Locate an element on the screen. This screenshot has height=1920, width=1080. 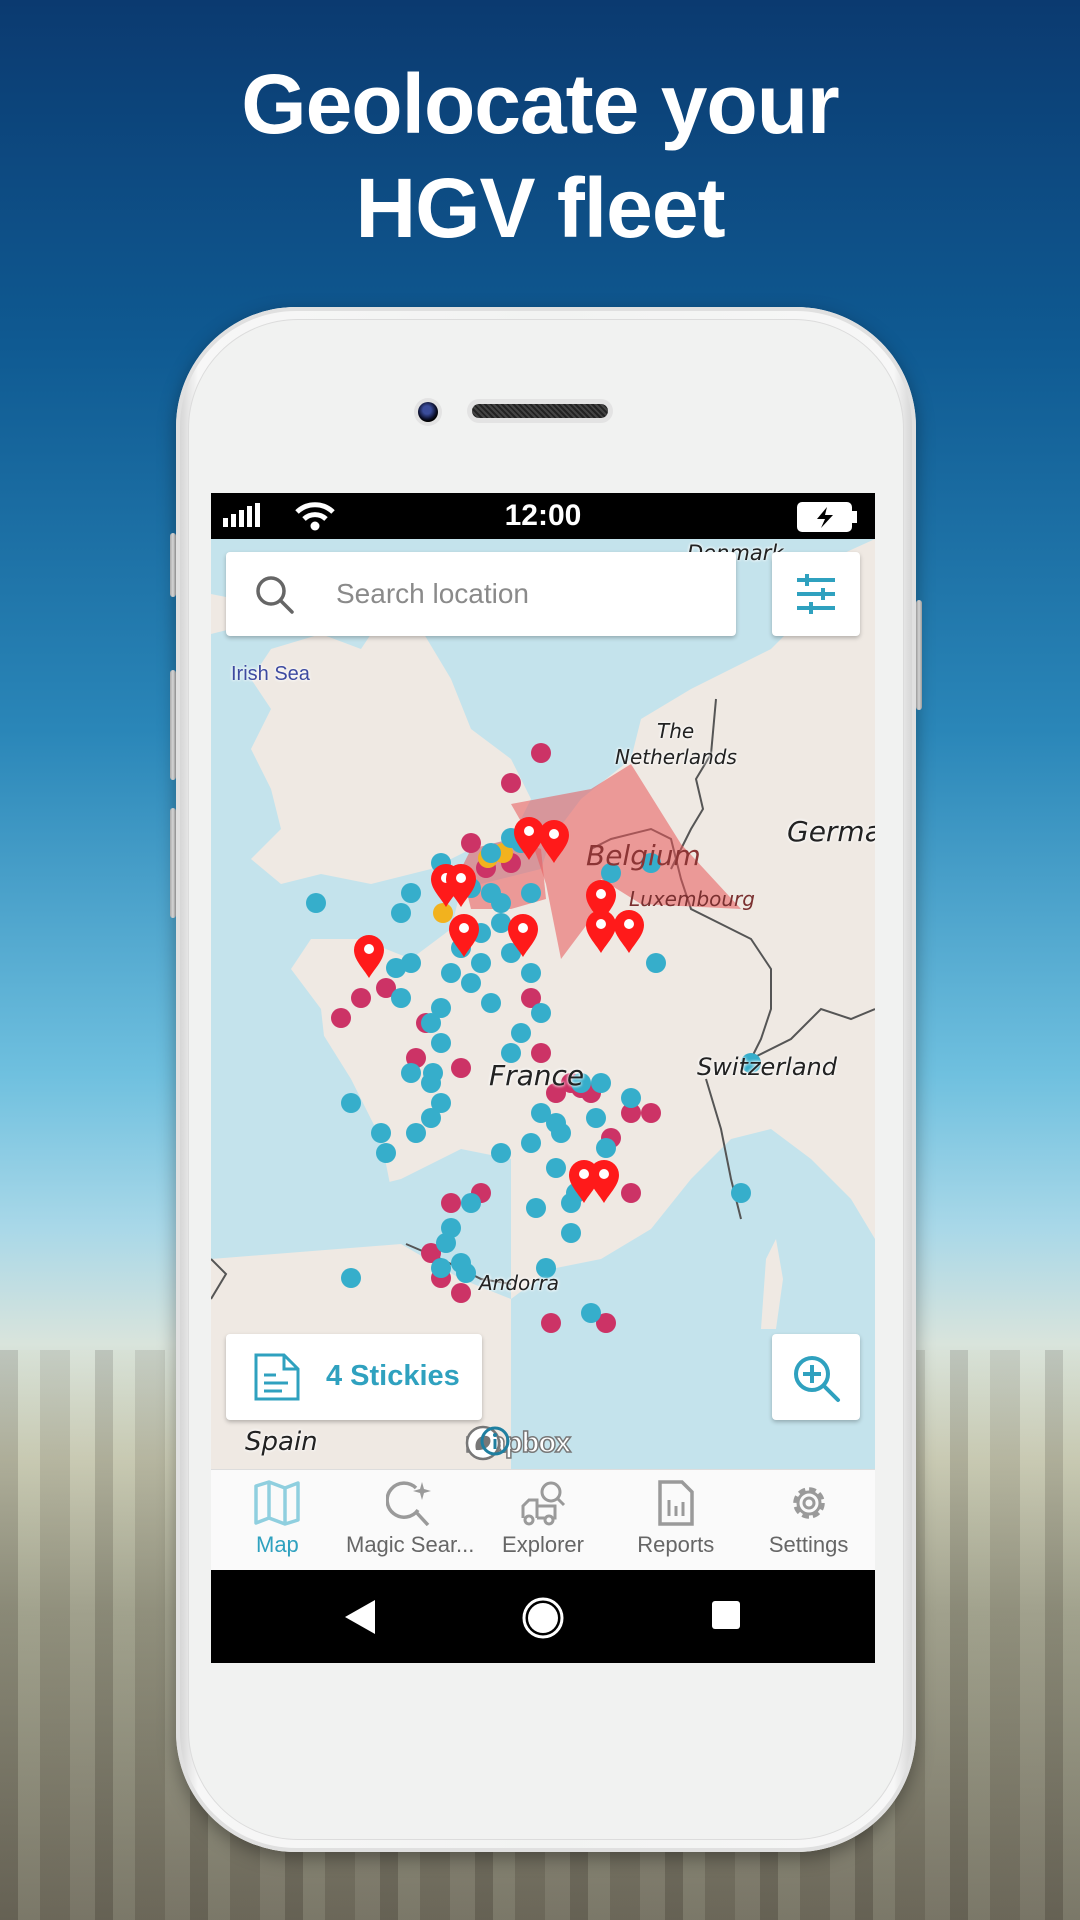
back-icon is located at coordinates (360, 1617).